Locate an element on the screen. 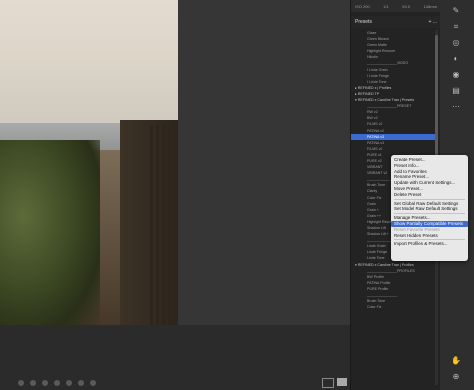 The width and height of the screenshot is (474, 390). compare-toggle-icon is located at coordinates (342, 382).